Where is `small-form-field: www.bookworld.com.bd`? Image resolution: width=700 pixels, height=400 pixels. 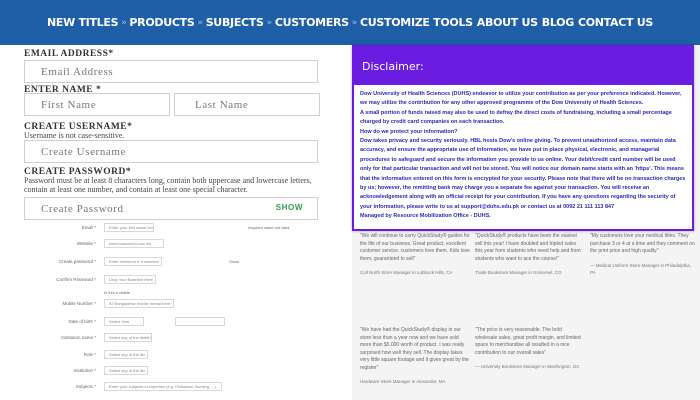 small-form-field: www.bookworld.com.bd is located at coordinates (134, 243).